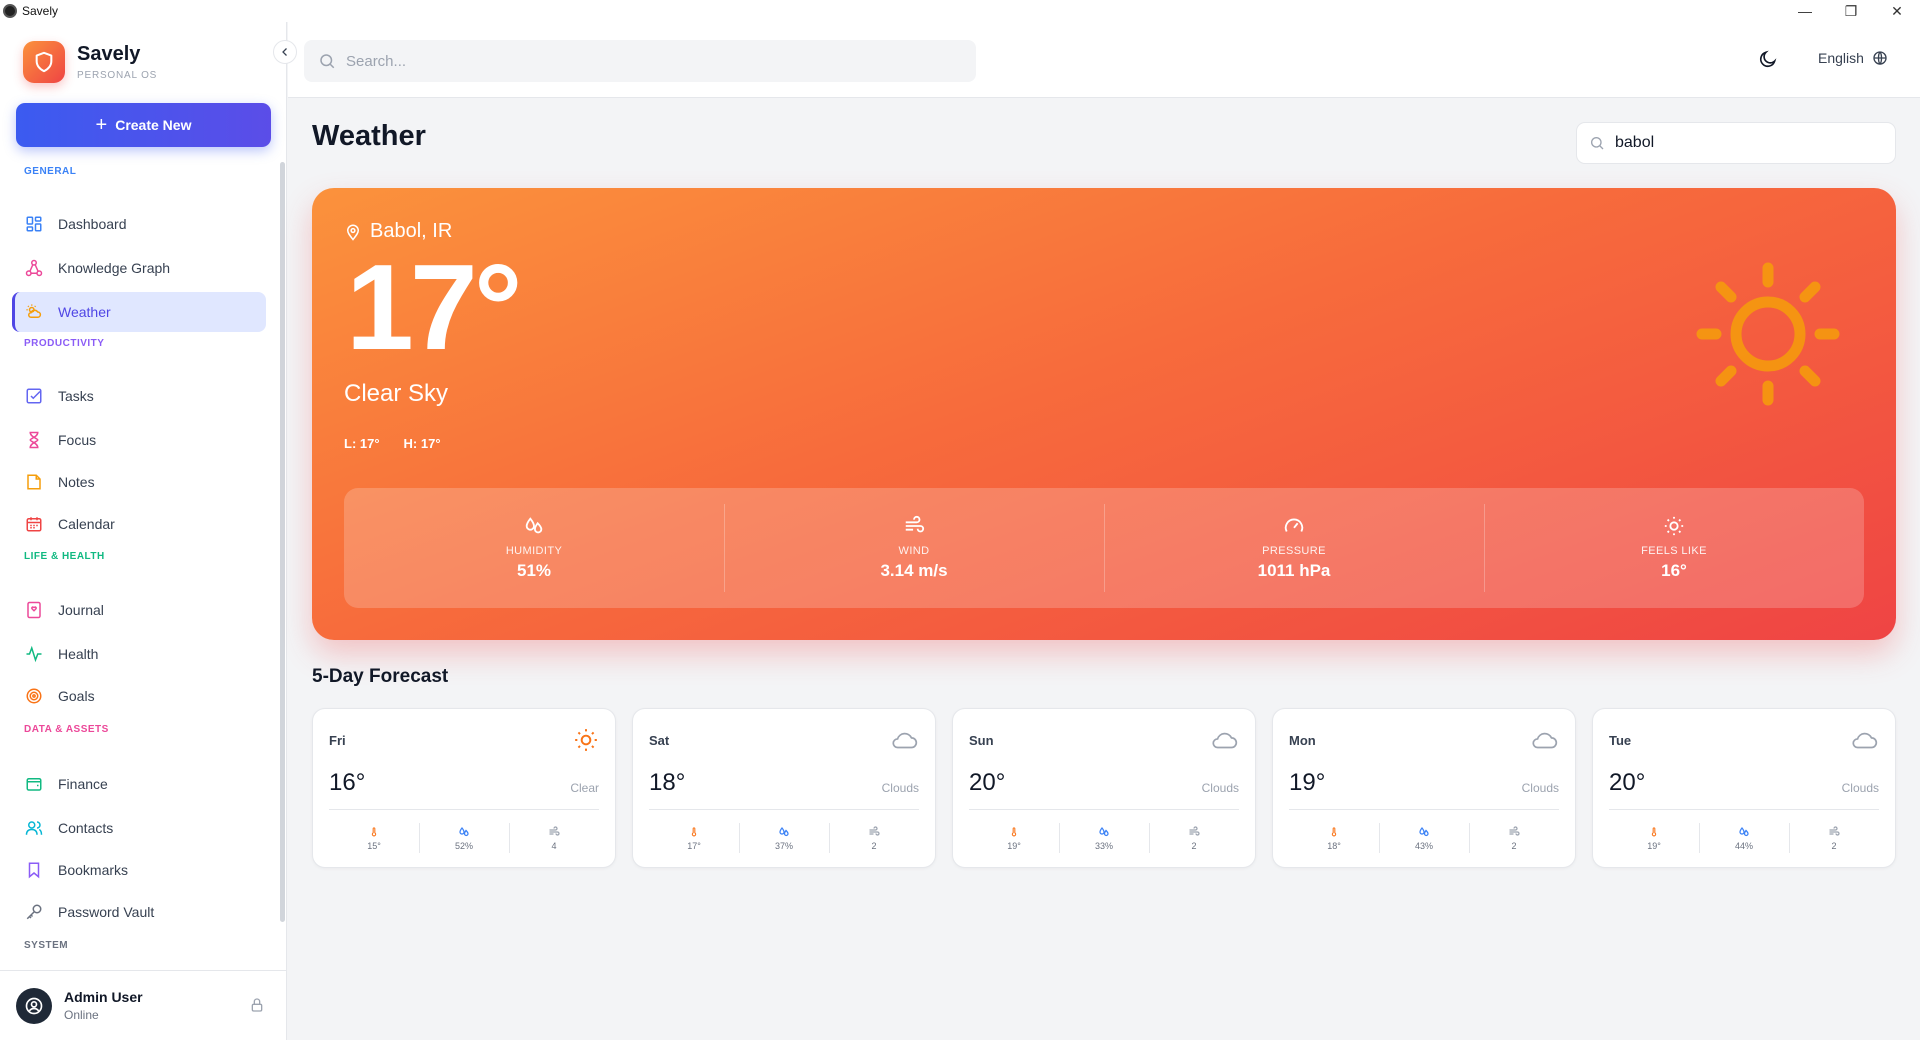  Describe the element at coordinates (114, 268) in the screenshot. I see `sidebar-item-label: Knowledge Graph` at that location.